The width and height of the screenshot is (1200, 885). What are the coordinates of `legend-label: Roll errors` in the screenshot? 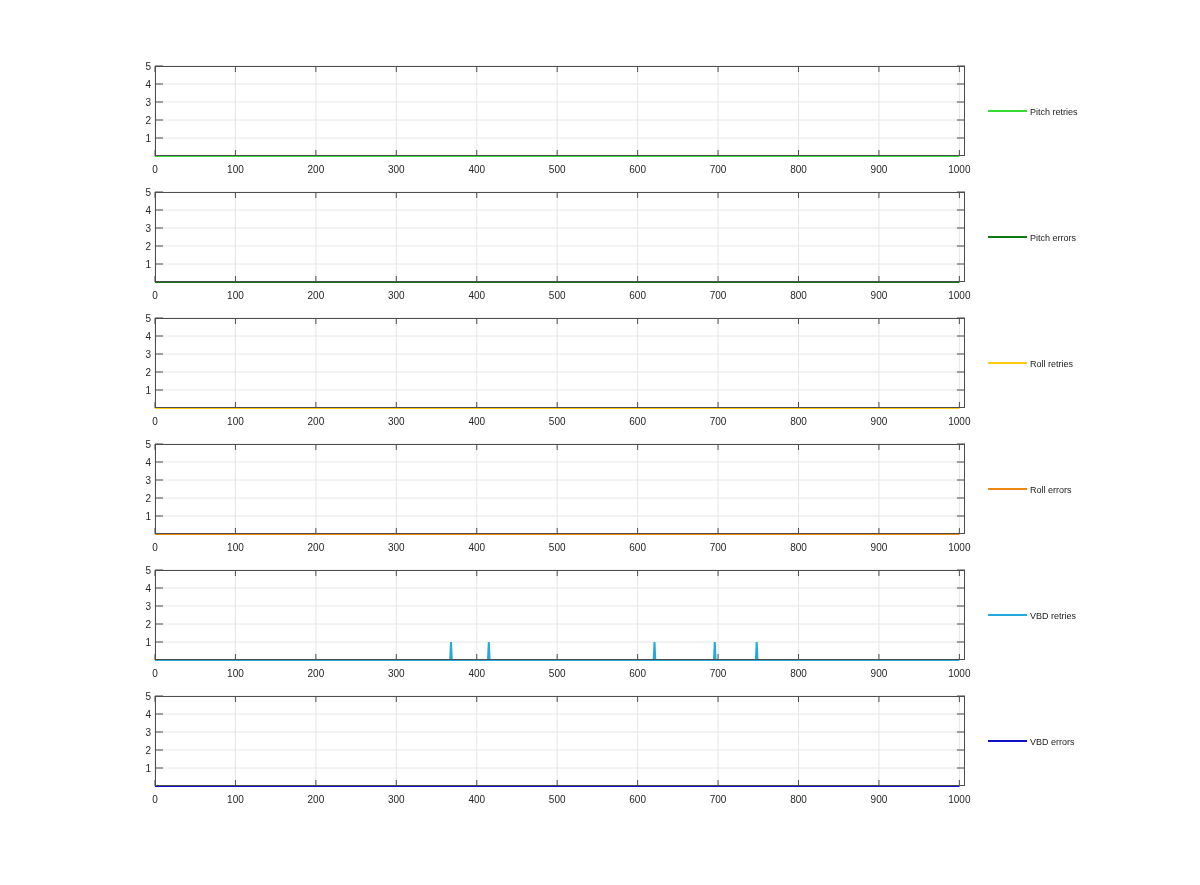 It's located at (1051, 489).